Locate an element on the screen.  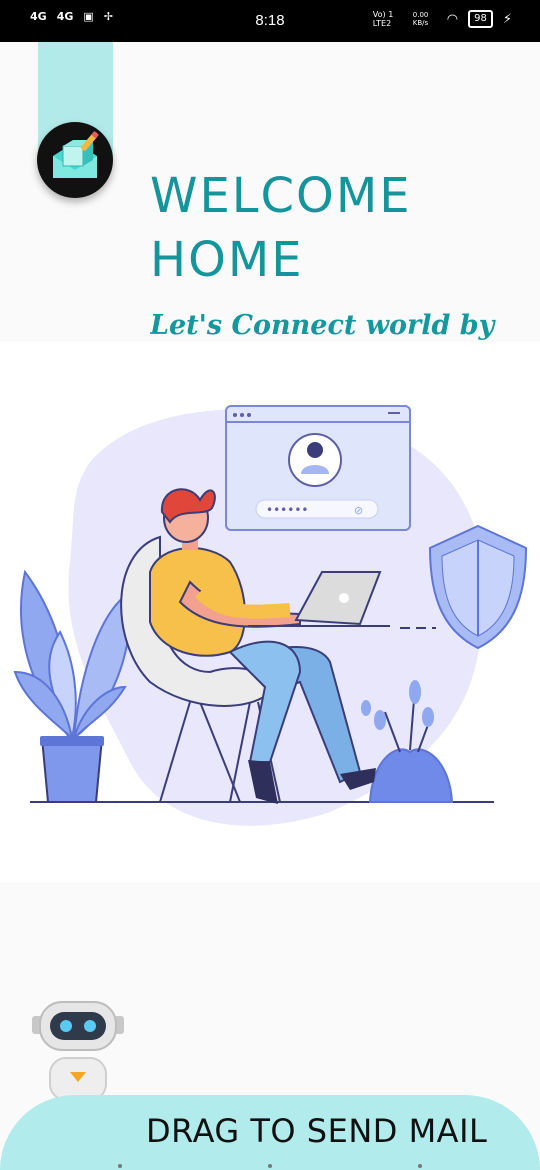
login-window-icon: •••••• ⊘ is located at coordinates (318, 468).